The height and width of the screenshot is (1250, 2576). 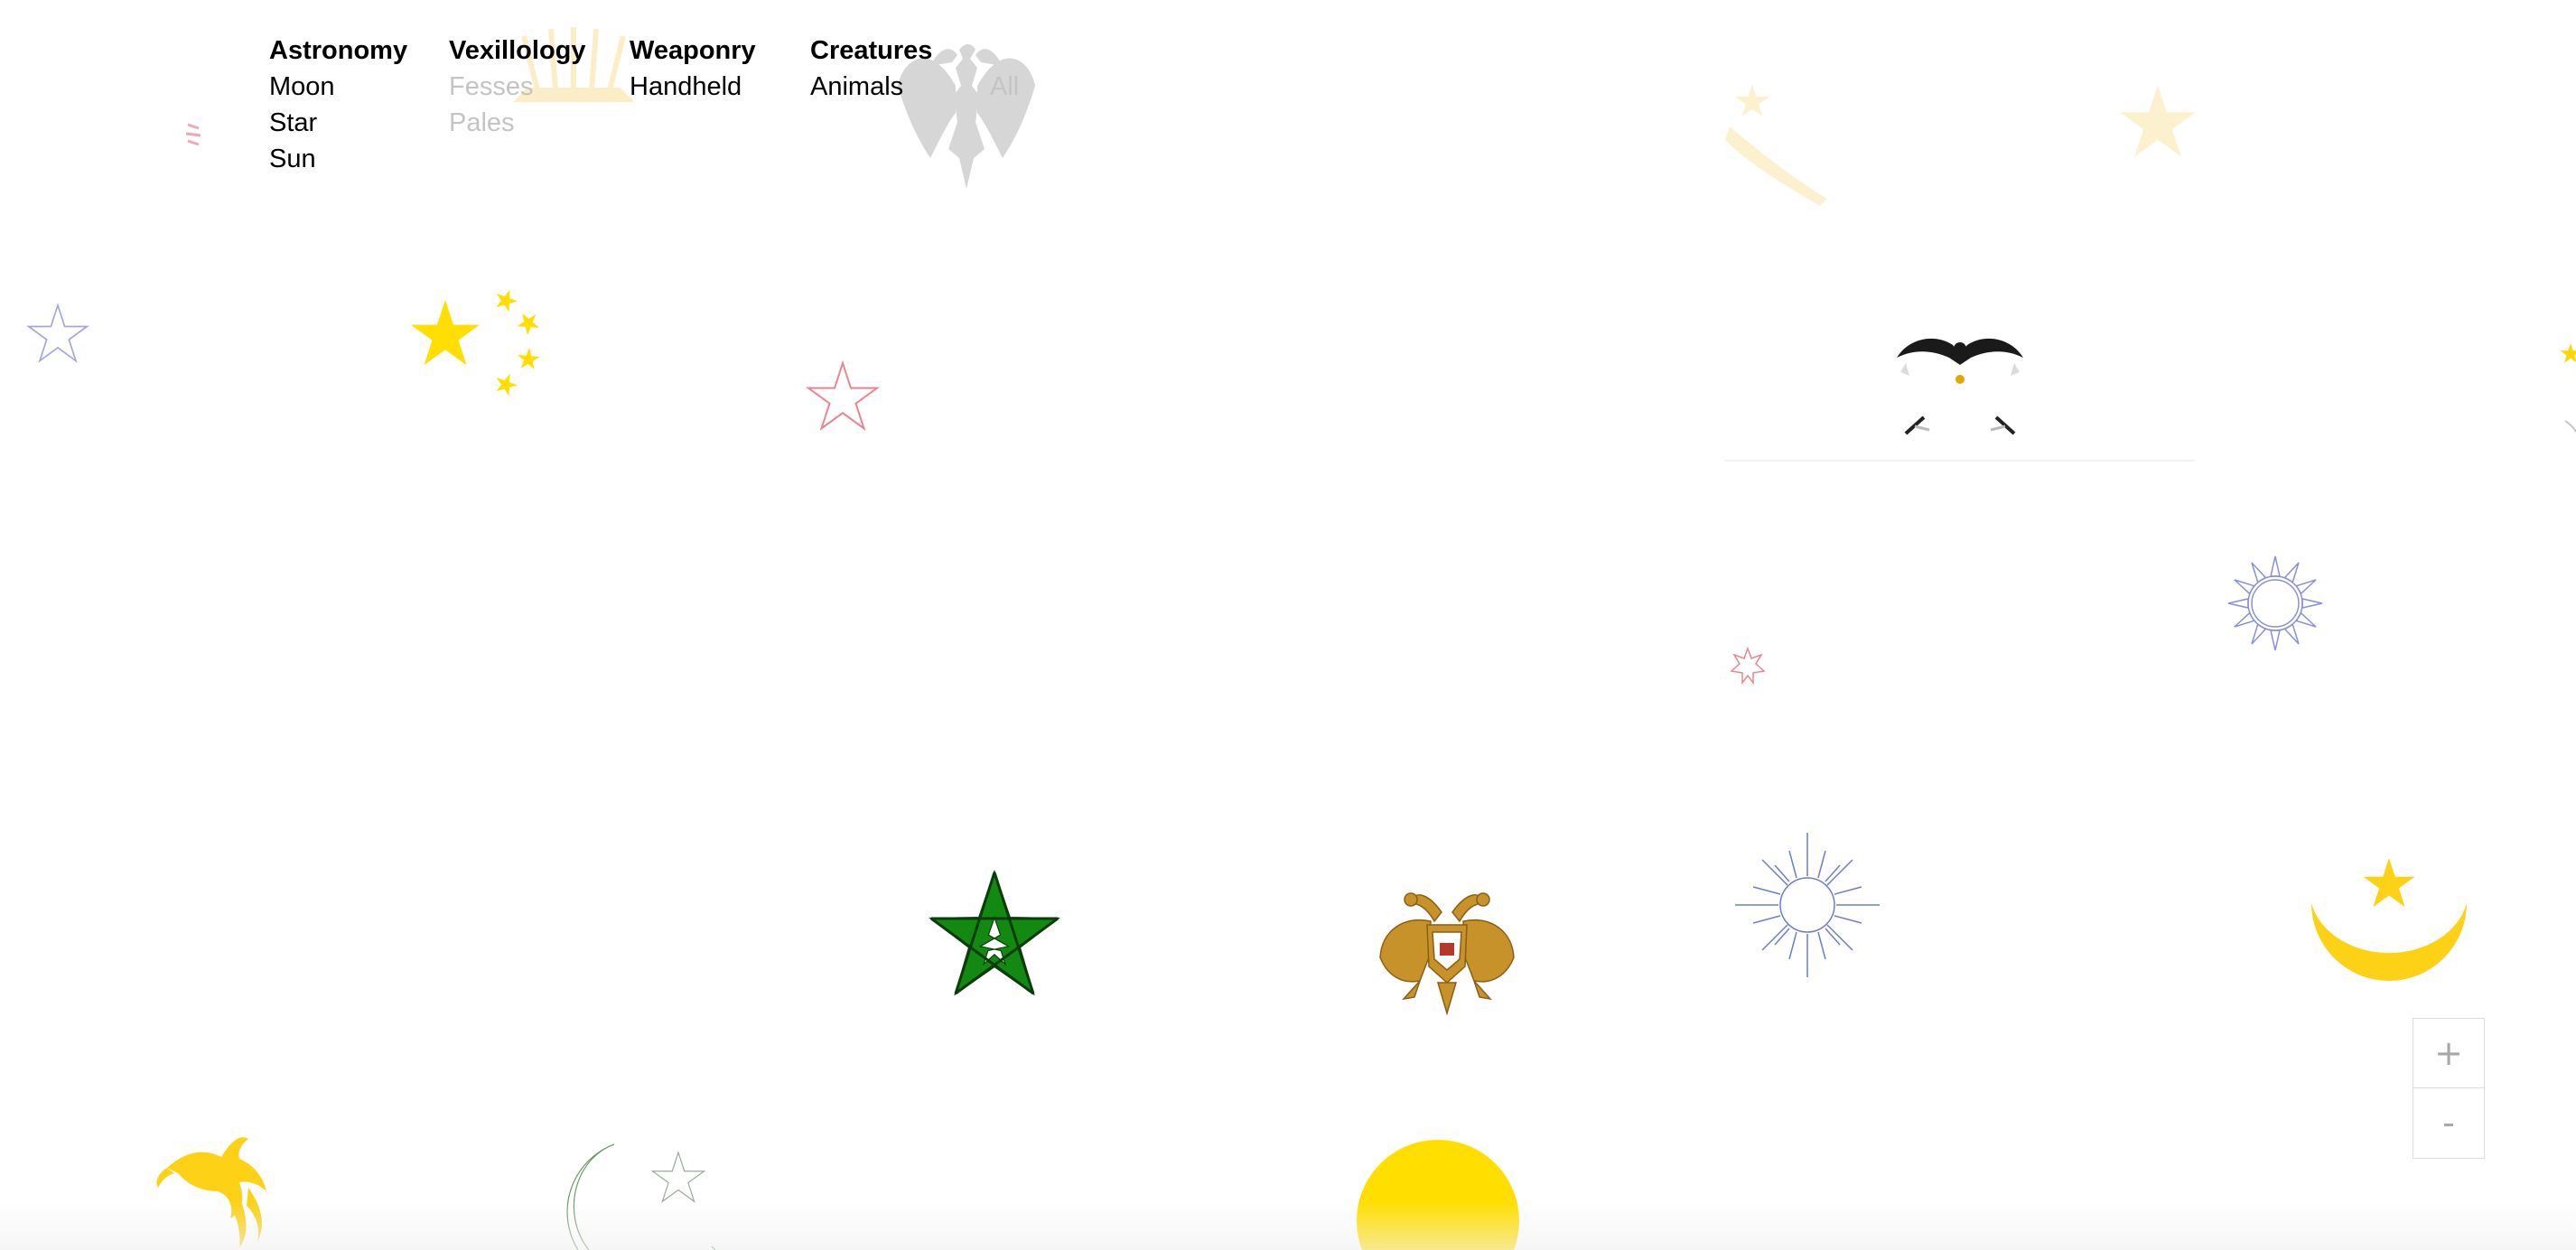 I want to click on nav-group-vexillology: Vexillology Fesses Pales, so click(x=517, y=87).